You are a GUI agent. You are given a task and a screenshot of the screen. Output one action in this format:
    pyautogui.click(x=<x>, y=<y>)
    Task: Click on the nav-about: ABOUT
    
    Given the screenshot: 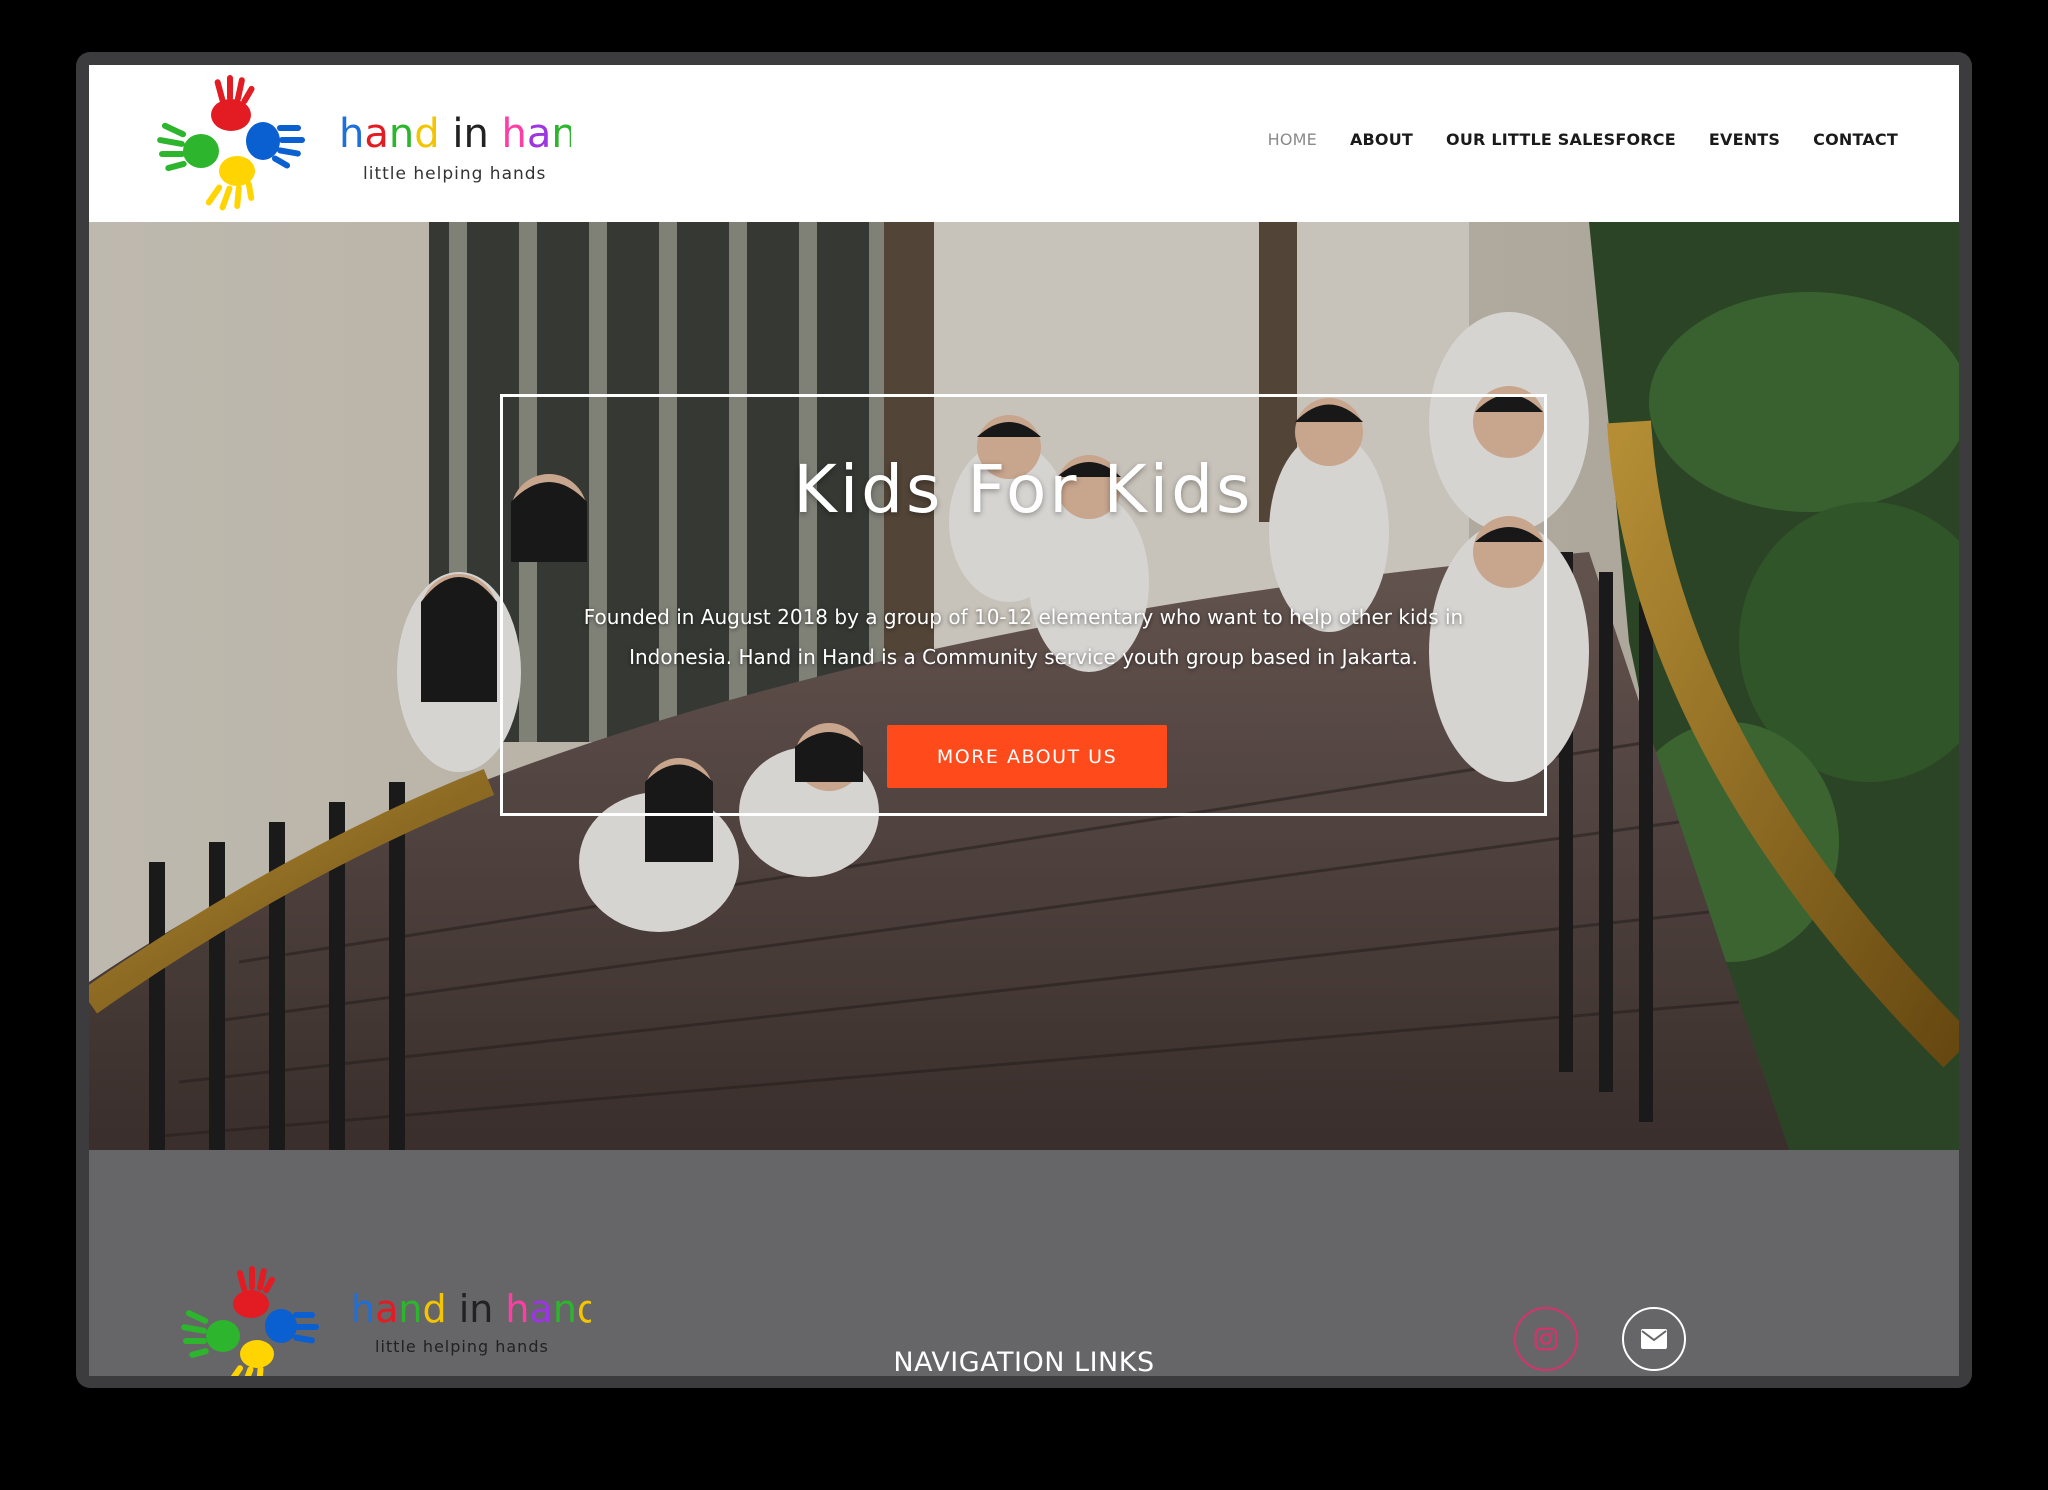 What is the action you would take?
    pyautogui.click(x=1381, y=139)
    